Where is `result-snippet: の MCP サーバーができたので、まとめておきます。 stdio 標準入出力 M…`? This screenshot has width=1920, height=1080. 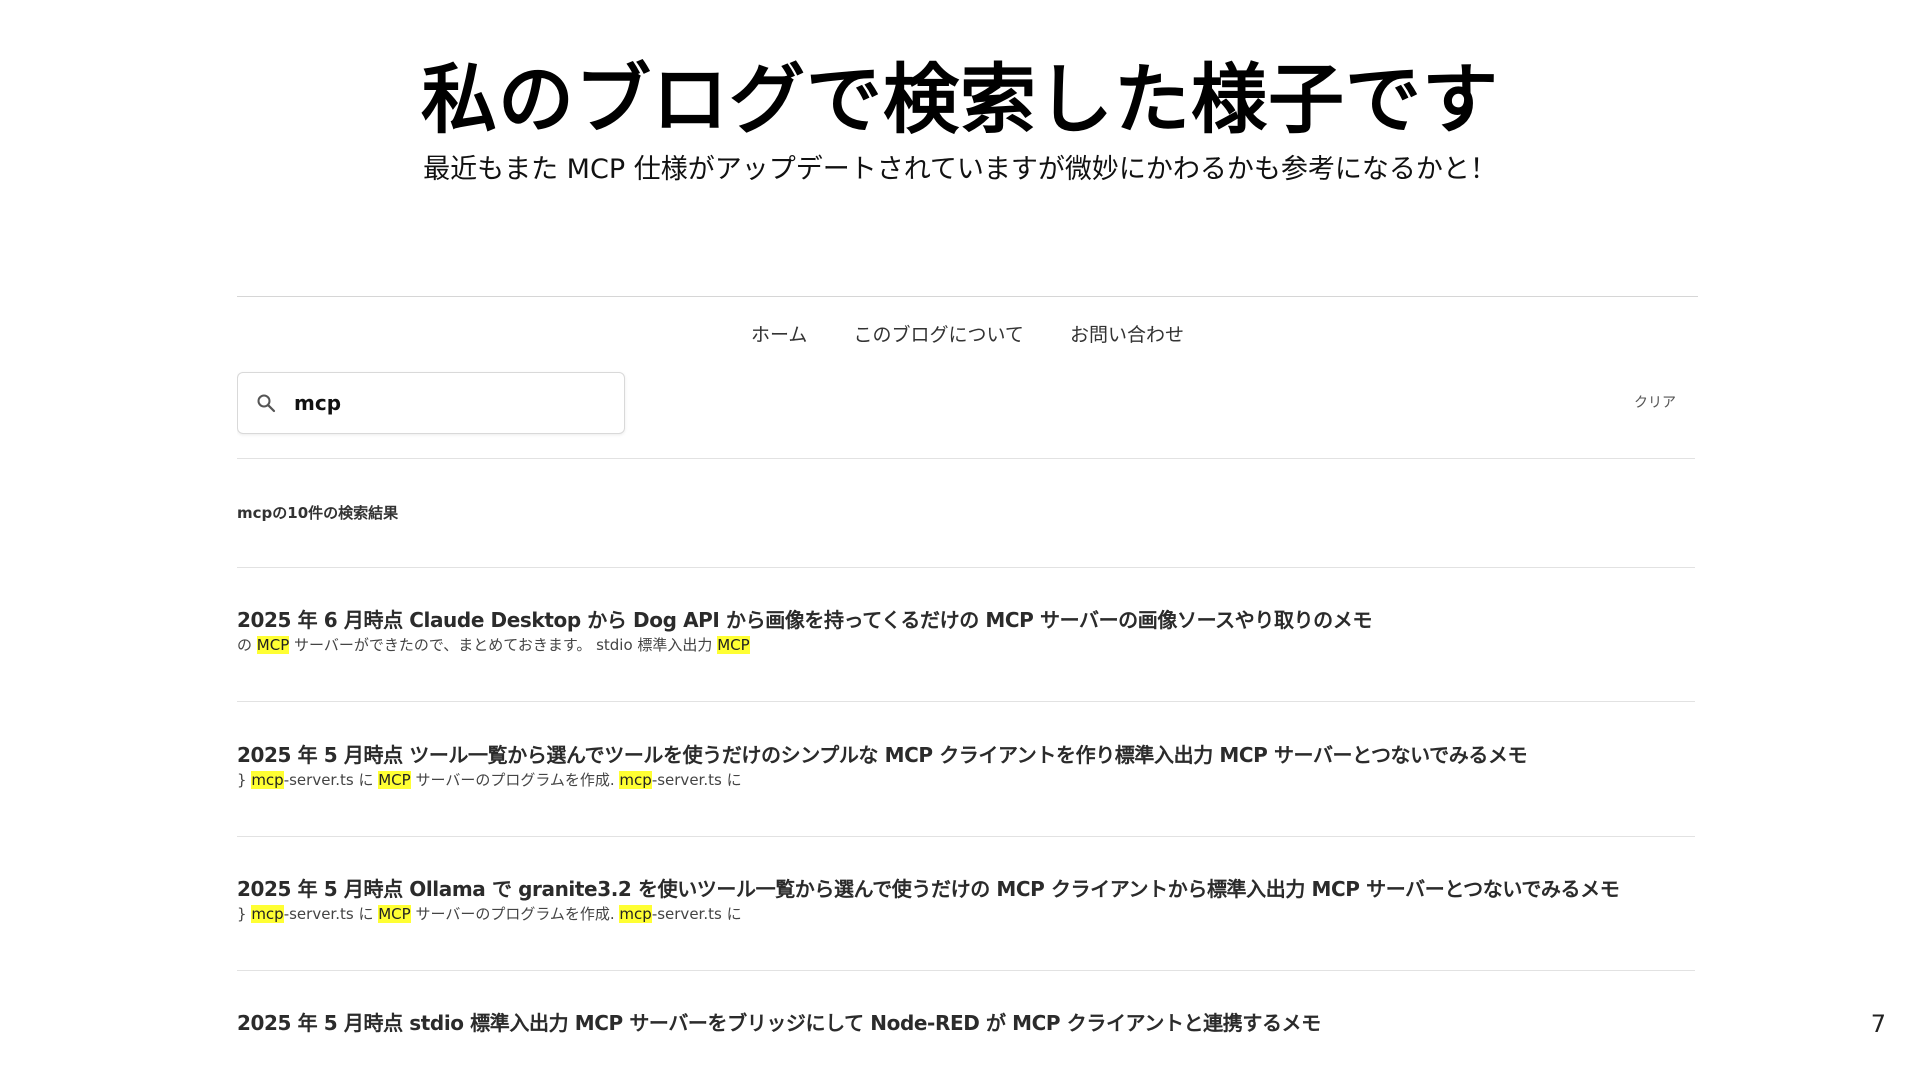 result-snippet: の MCP サーバーができたので、まとめておきます。 stdio 標準入出力 M… is located at coordinates (967, 645).